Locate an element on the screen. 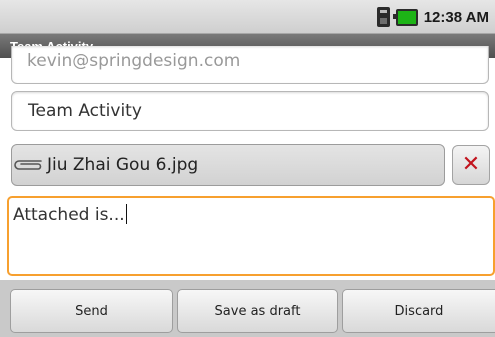 The width and height of the screenshot is (495, 337). attachment-item: Jiu Zhai Gou 6.jpg is located at coordinates (228, 165).